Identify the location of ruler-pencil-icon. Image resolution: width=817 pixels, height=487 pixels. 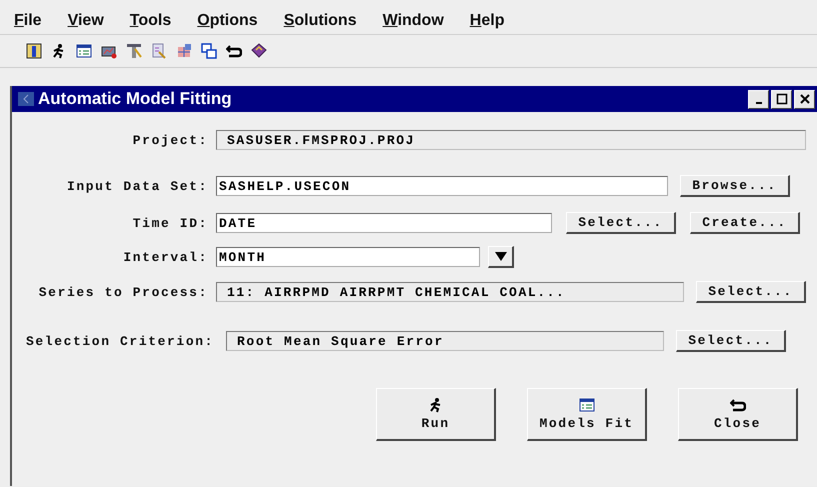
(134, 51).